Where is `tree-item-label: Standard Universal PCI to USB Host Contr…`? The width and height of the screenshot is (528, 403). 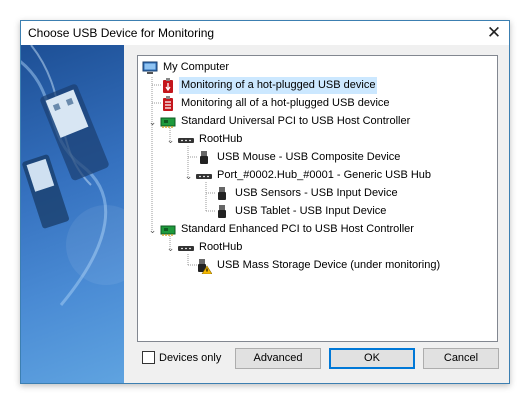 tree-item-label: Standard Universal PCI to USB Host Contr… is located at coordinates (296, 121).